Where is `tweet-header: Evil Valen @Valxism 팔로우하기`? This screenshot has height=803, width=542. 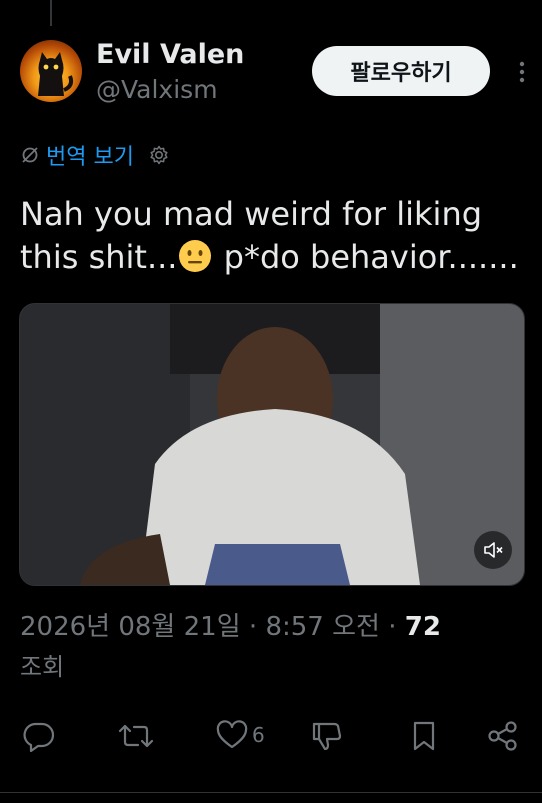 tweet-header: Evil Valen @Valxism 팔로우하기 is located at coordinates (272, 73).